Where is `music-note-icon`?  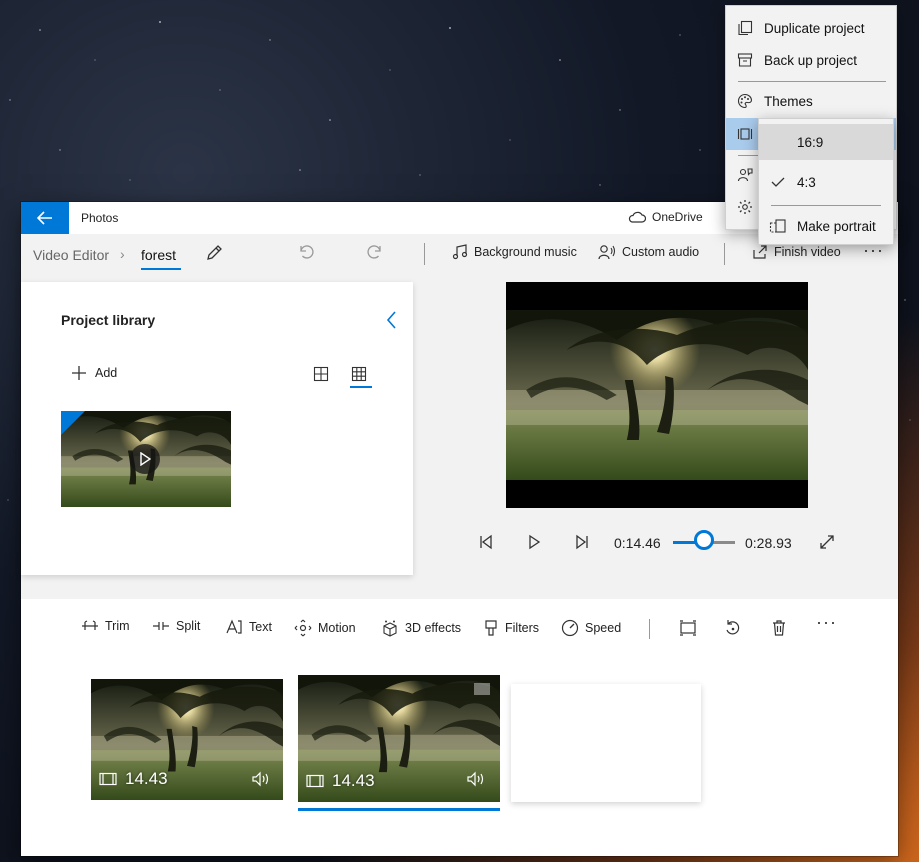
music-note-icon is located at coordinates (460, 252).